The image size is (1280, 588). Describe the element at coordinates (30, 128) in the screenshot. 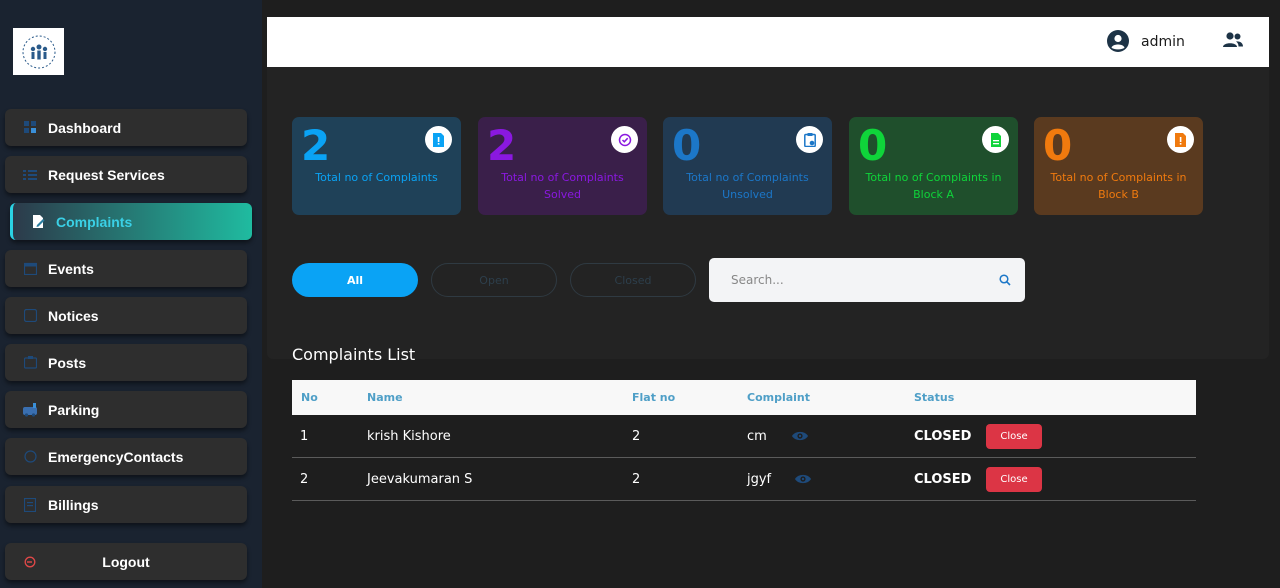

I see `dashboard-icon` at that location.